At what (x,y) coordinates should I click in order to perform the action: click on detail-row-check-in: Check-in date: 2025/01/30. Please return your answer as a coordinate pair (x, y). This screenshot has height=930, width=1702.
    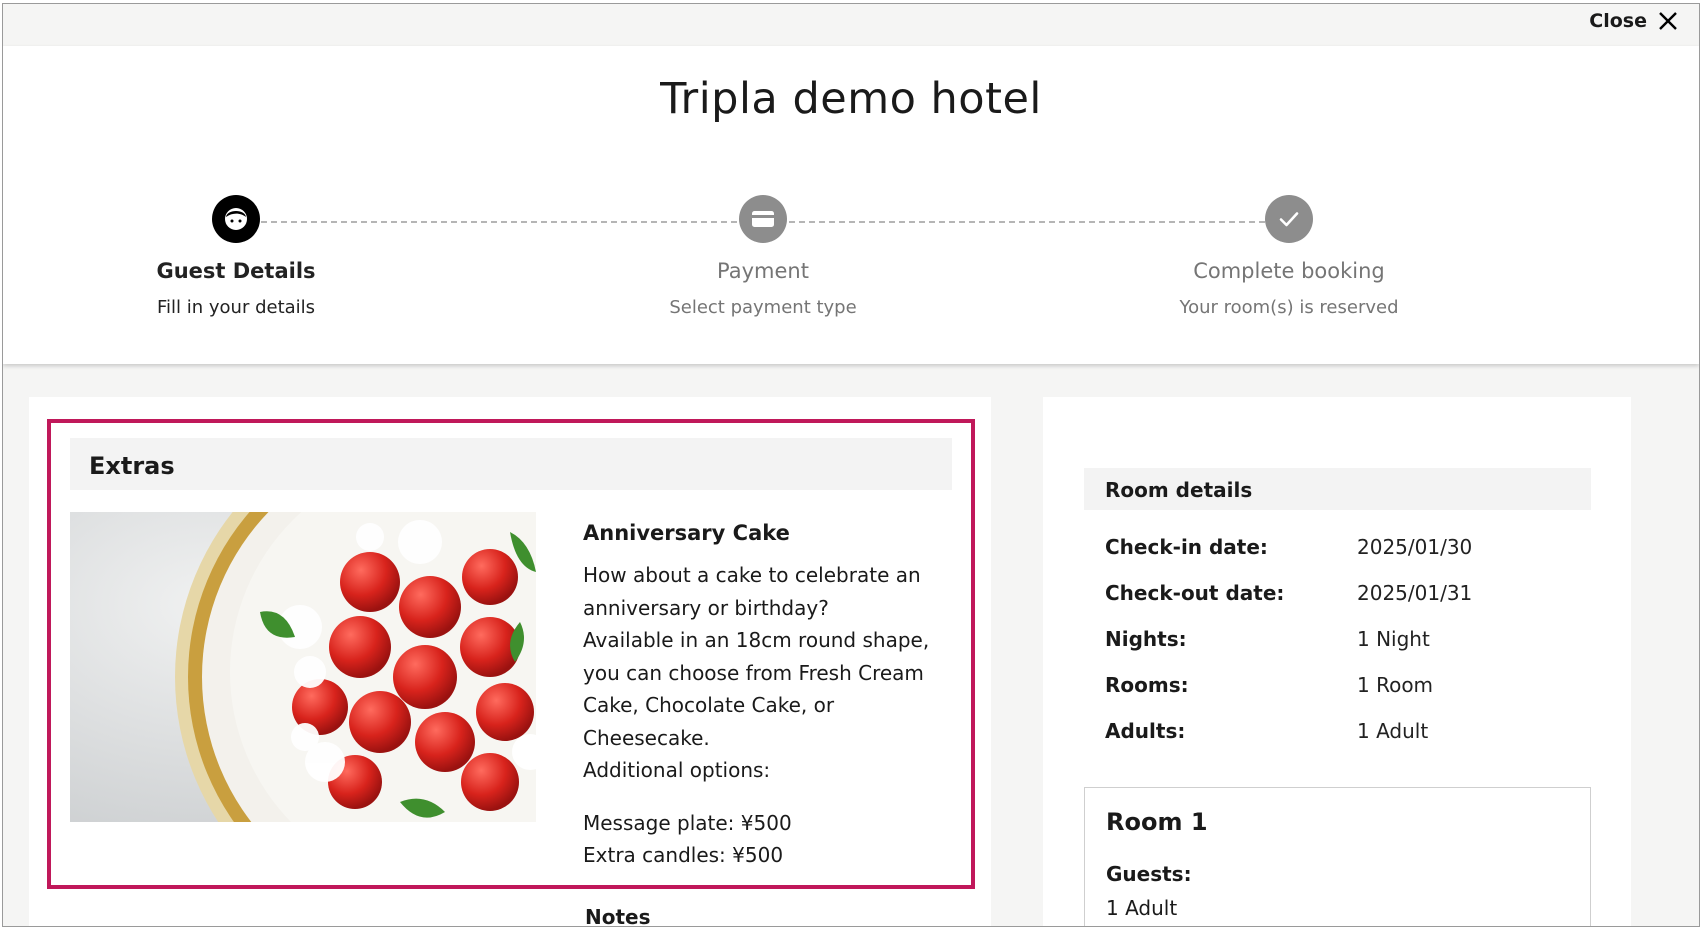
    Looking at the image, I should click on (1345, 547).